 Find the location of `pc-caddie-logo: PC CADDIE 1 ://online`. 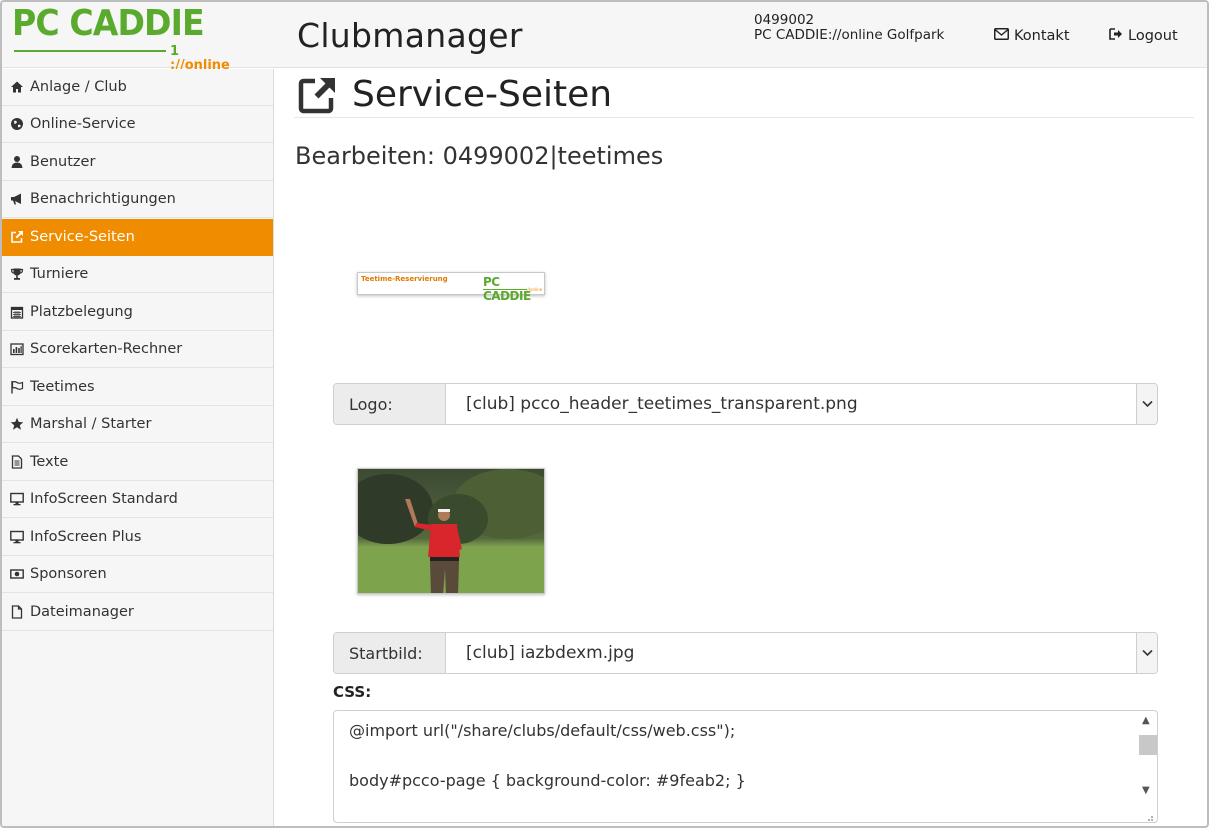

pc-caddie-logo: PC CADDIE 1 ://online is located at coordinates (123, 38).